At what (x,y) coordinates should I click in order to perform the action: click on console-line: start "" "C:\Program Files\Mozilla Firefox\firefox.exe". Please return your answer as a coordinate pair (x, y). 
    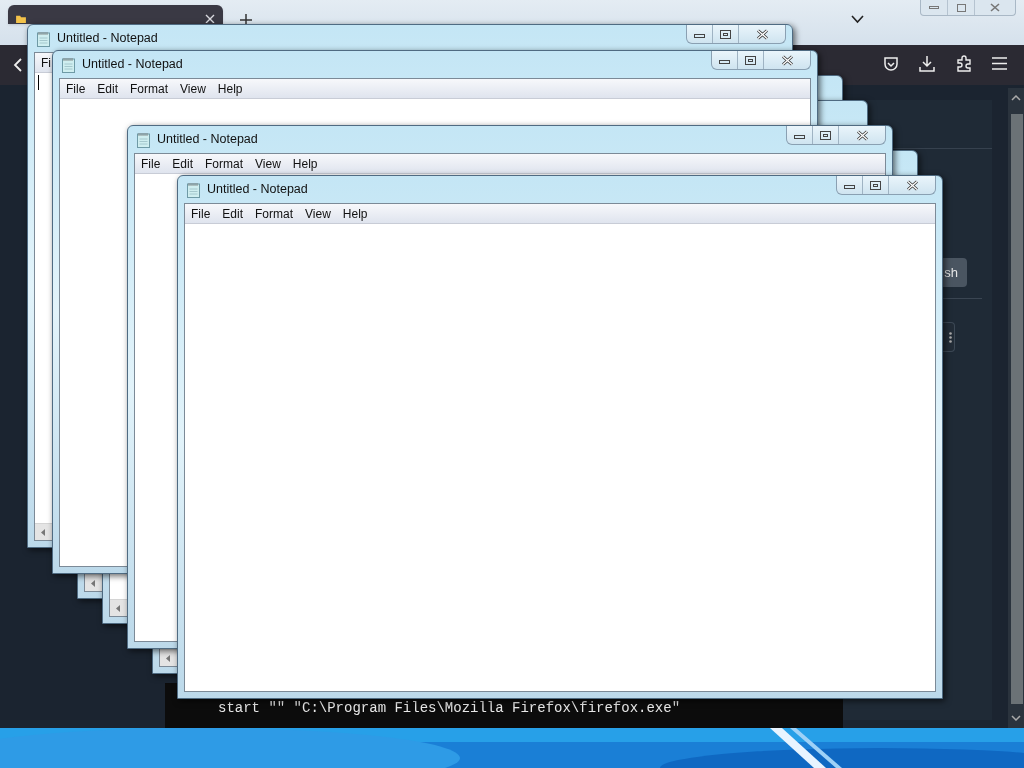
    Looking at the image, I should click on (450, 708).